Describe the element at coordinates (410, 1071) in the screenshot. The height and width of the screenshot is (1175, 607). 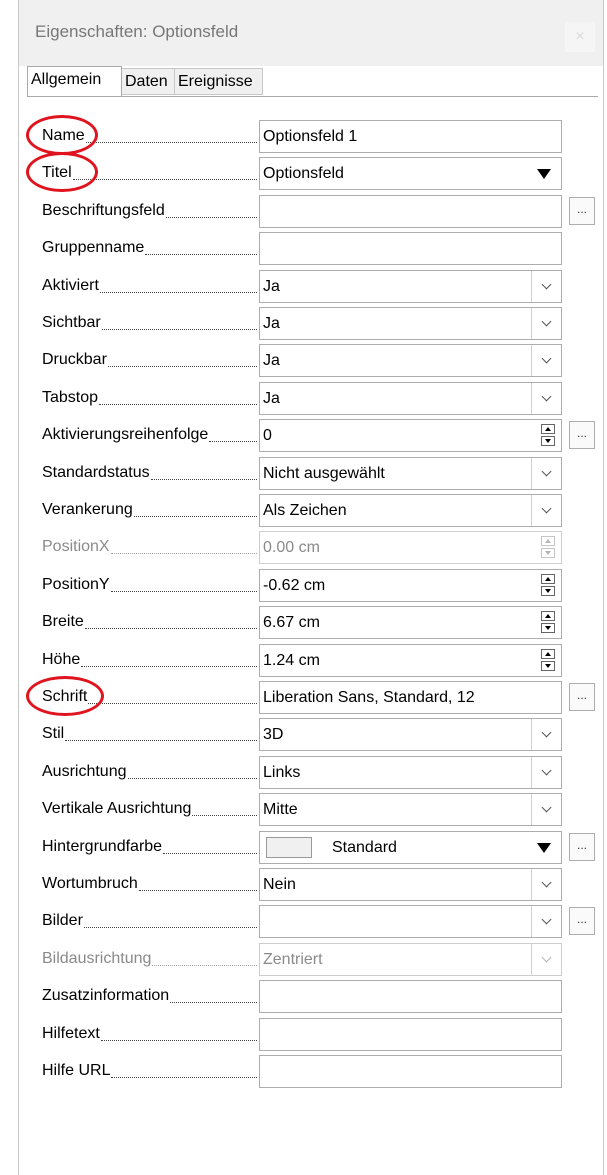
I see `hilfe-url-input` at that location.